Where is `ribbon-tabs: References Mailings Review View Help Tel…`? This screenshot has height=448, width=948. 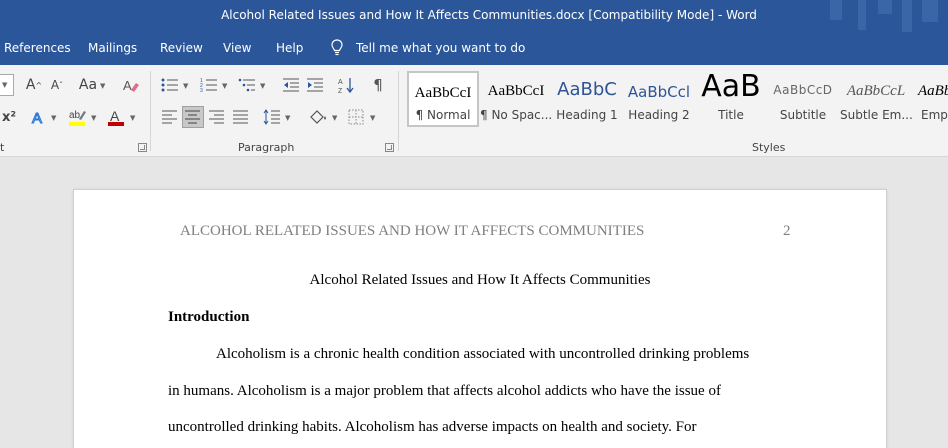 ribbon-tabs: References Mailings Review View Help Tel… is located at coordinates (474, 48).